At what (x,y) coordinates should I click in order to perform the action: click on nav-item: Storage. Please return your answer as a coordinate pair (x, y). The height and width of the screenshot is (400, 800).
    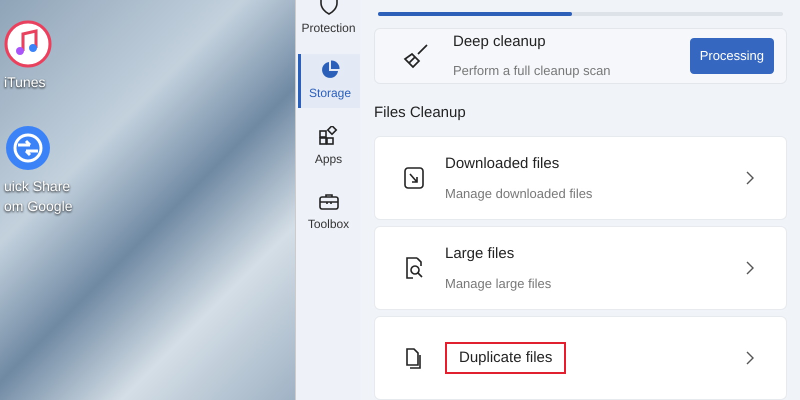
    Looking at the image, I should click on (329, 81).